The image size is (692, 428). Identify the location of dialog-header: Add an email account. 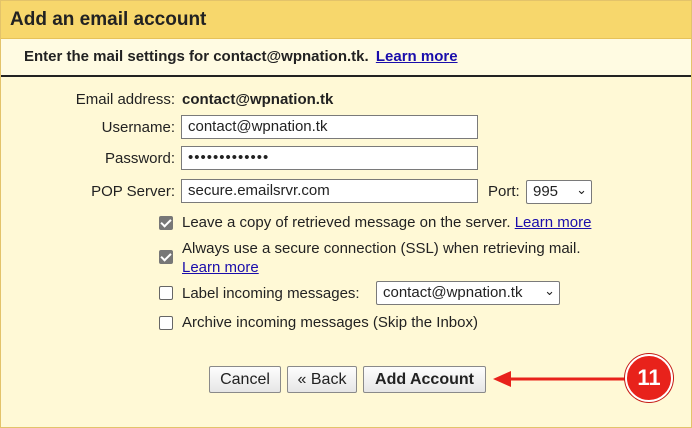
(346, 20).